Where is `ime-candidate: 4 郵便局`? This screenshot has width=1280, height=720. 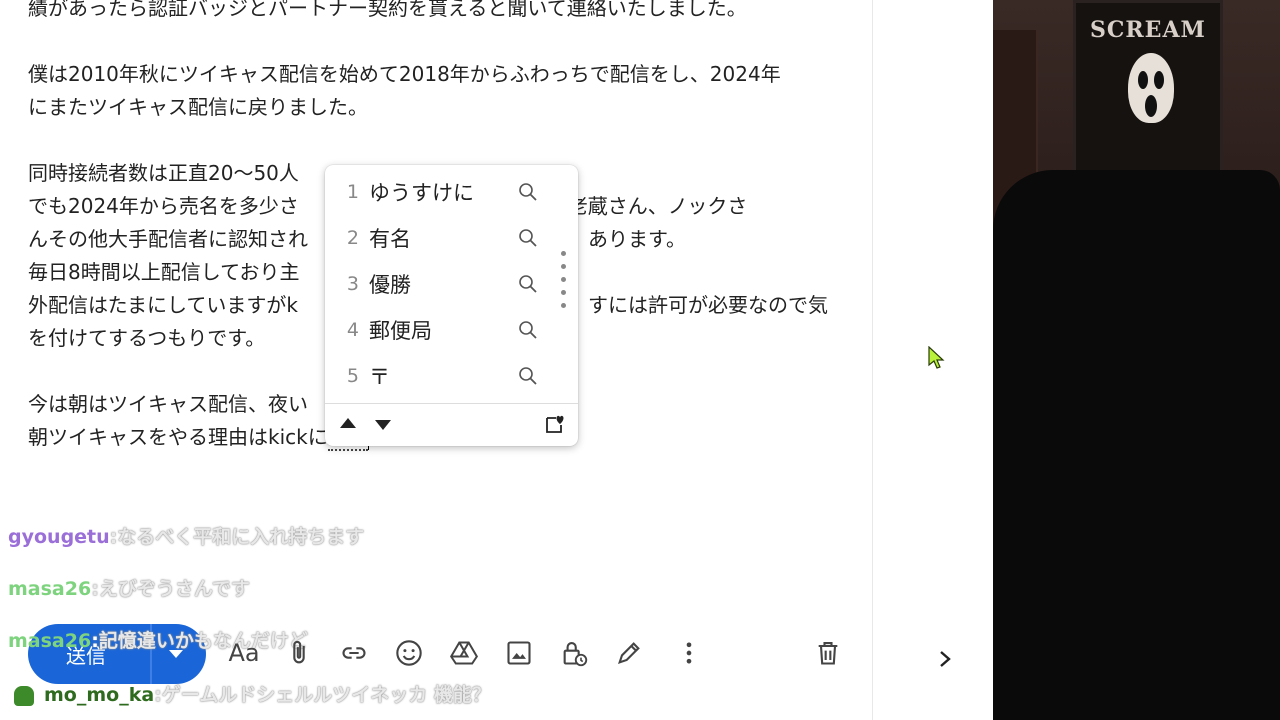 ime-candidate: 4 郵便局 is located at coordinates (451, 330).